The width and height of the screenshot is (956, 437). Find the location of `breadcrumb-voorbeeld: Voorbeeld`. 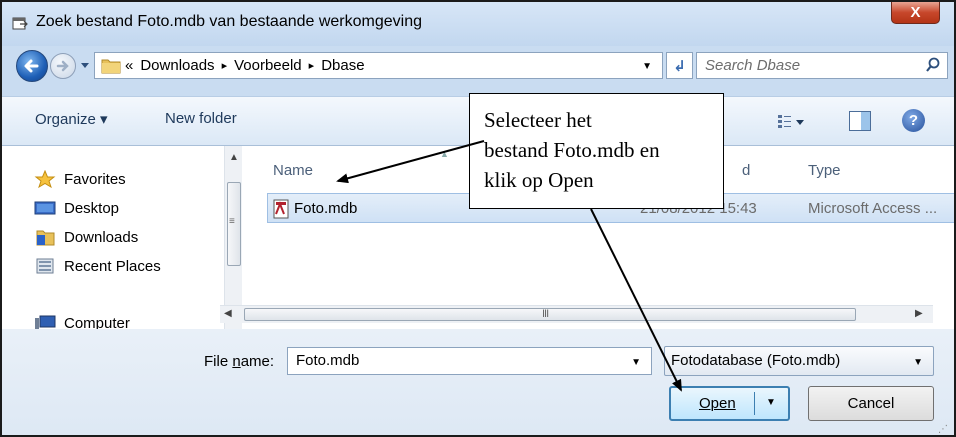

breadcrumb-voorbeeld: Voorbeeld is located at coordinates (268, 65).